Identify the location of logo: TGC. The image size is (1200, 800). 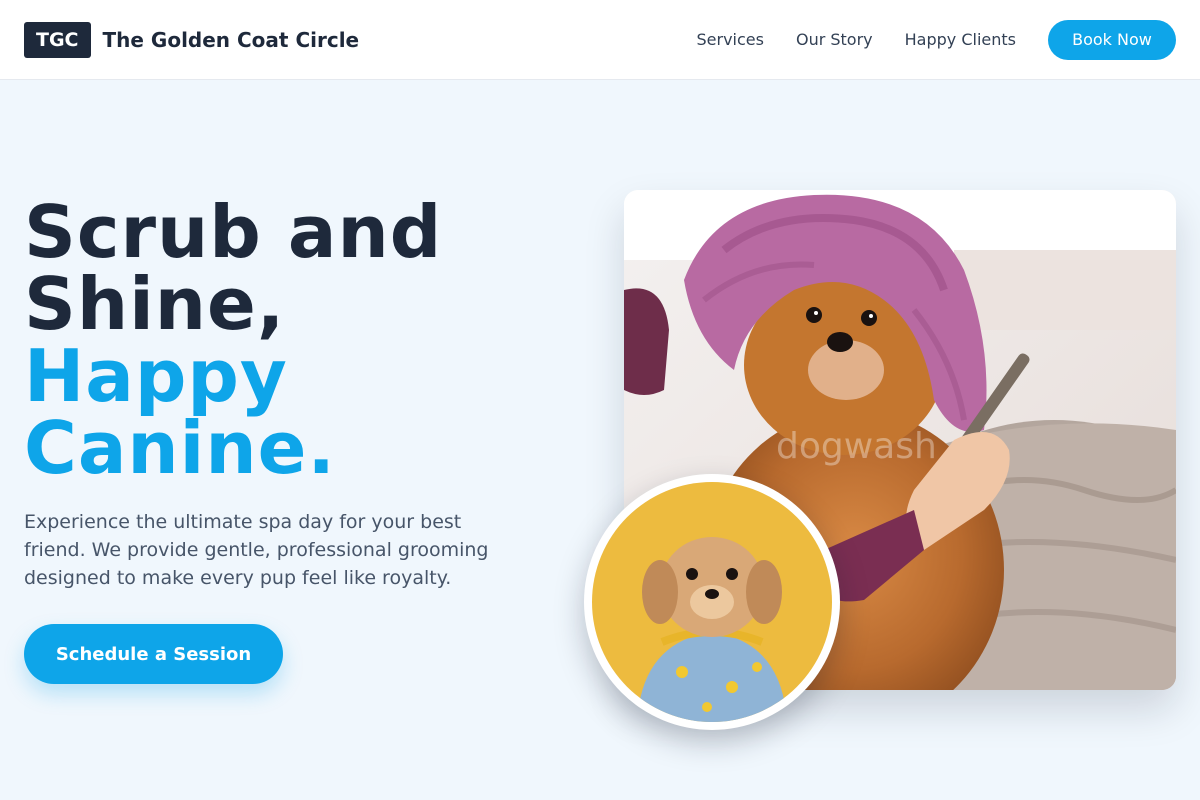
(57, 39).